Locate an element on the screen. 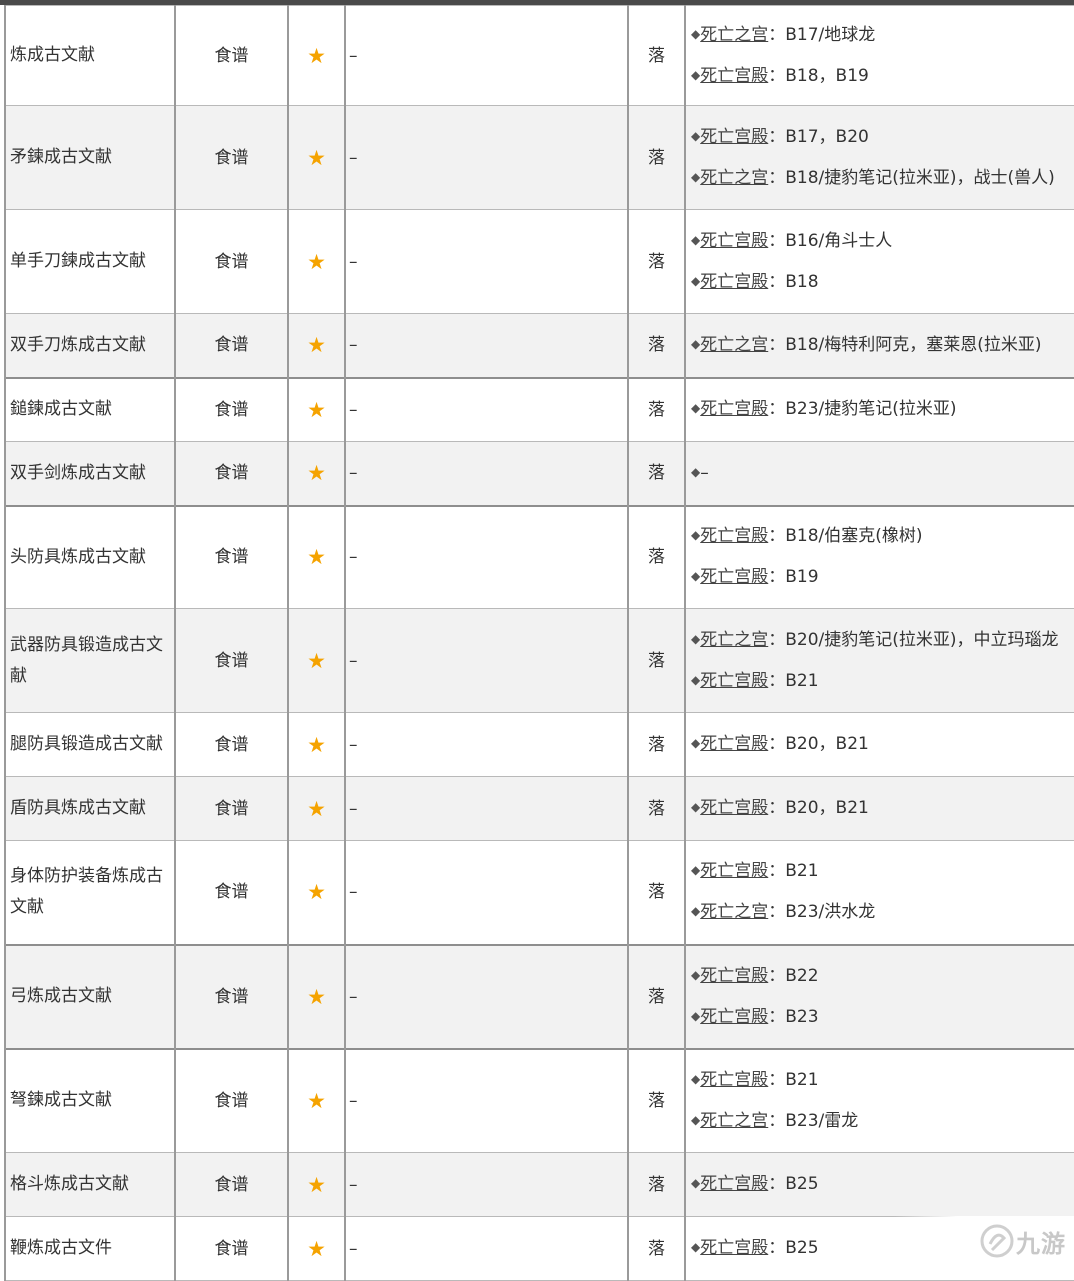  item-name-cell: 武器防具锻造成古文献 is located at coordinates (90, 660).